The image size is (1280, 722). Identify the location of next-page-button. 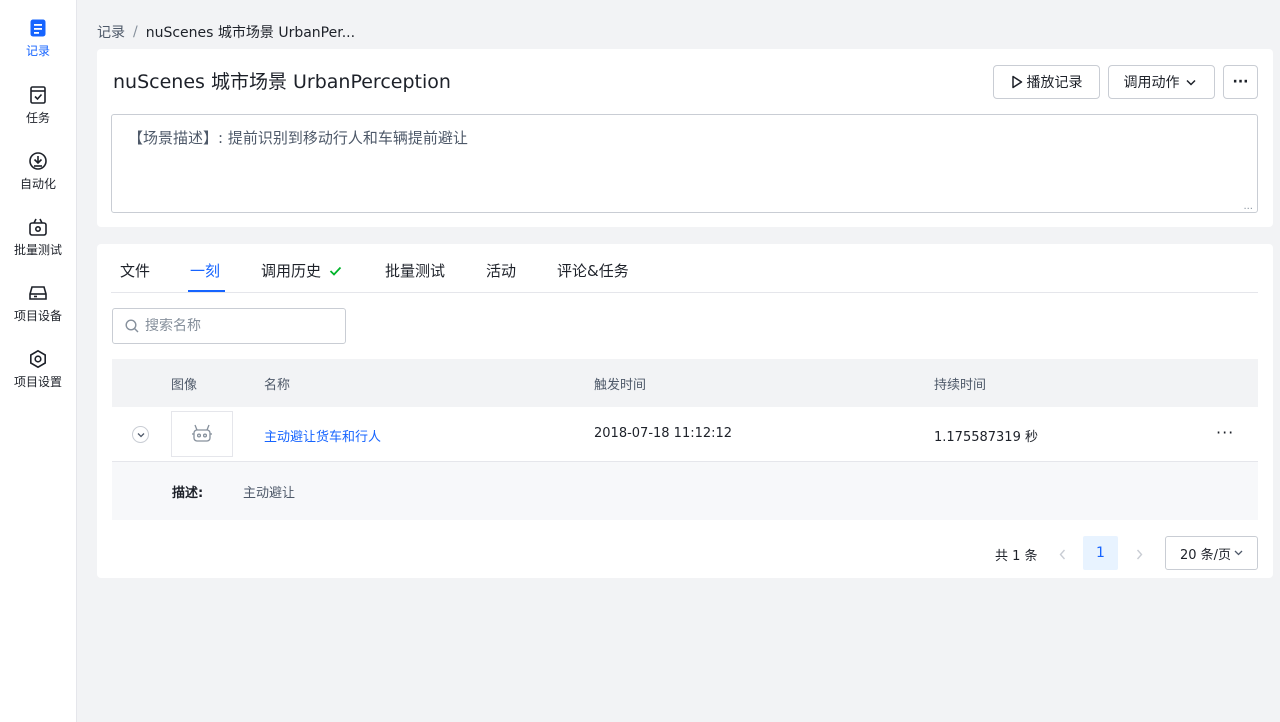
(1139, 554).